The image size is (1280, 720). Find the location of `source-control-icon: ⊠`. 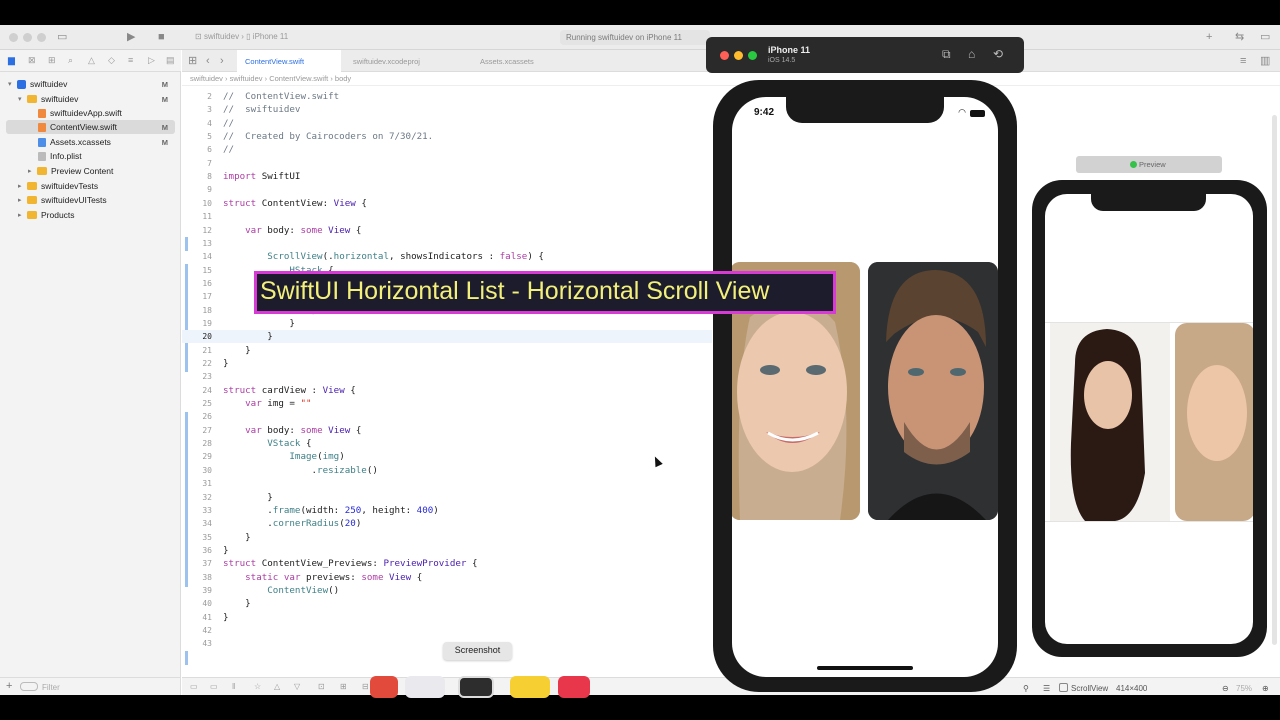

source-control-icon: ⊠ is located at coordinates (32, 60).